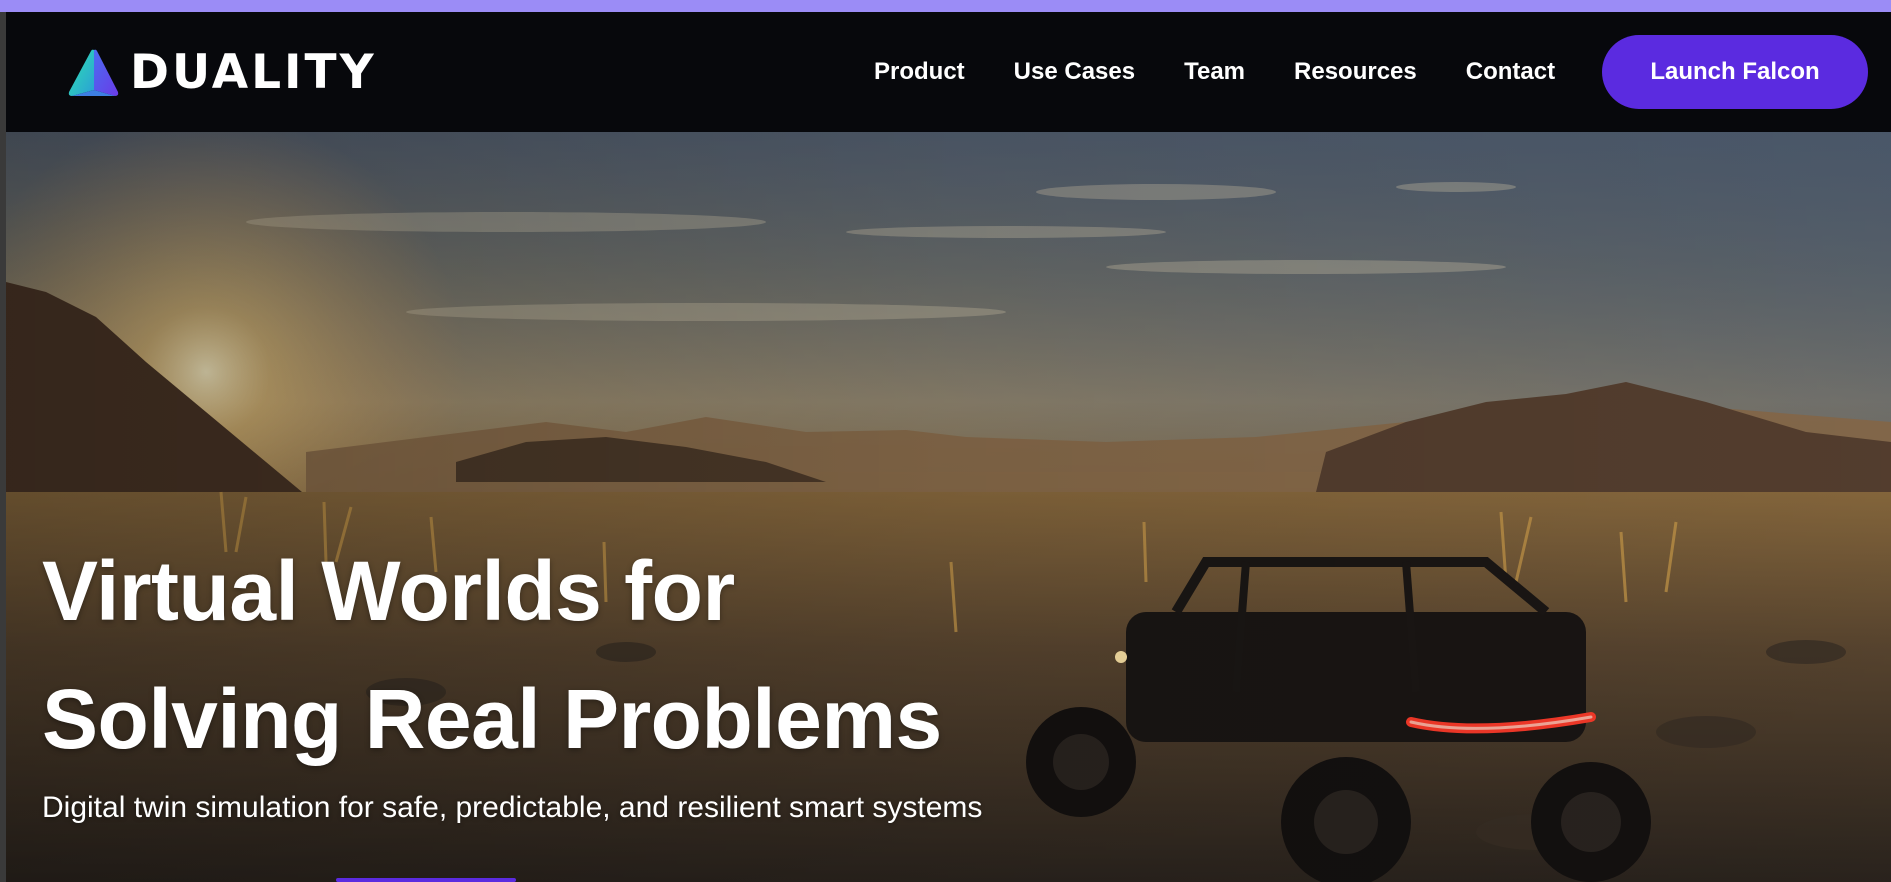  I want to click on brand-logo: DUALITY, so click(221, 73).